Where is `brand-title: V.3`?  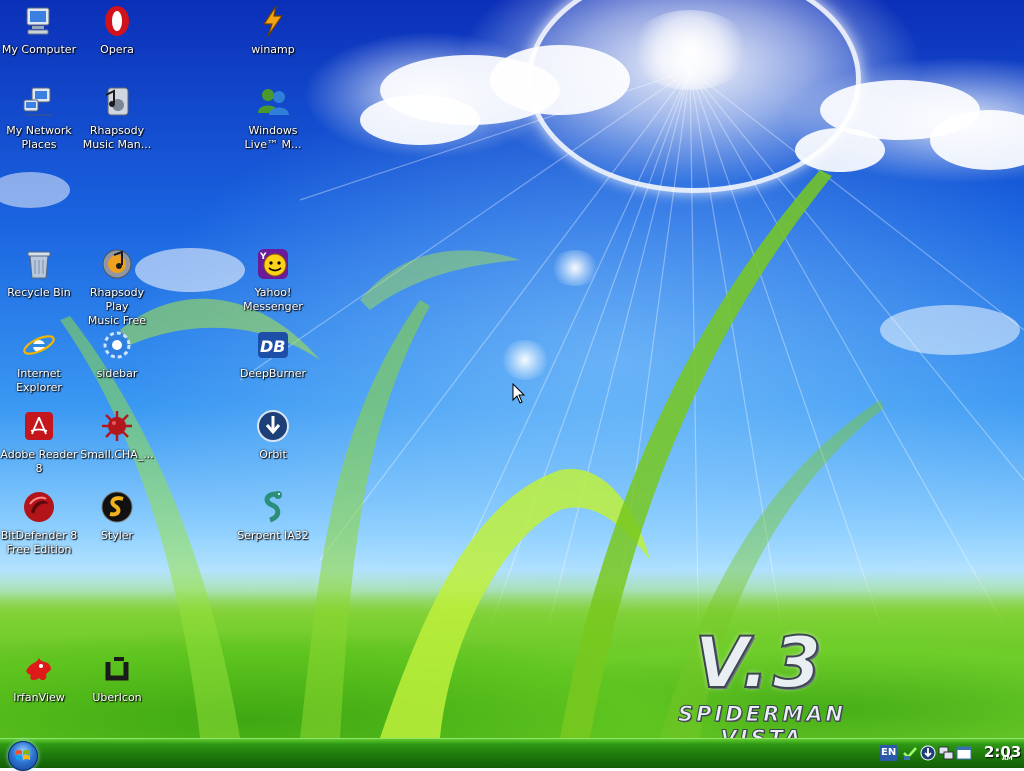
brand-title: V.3 is located at coordinates (760, 663).